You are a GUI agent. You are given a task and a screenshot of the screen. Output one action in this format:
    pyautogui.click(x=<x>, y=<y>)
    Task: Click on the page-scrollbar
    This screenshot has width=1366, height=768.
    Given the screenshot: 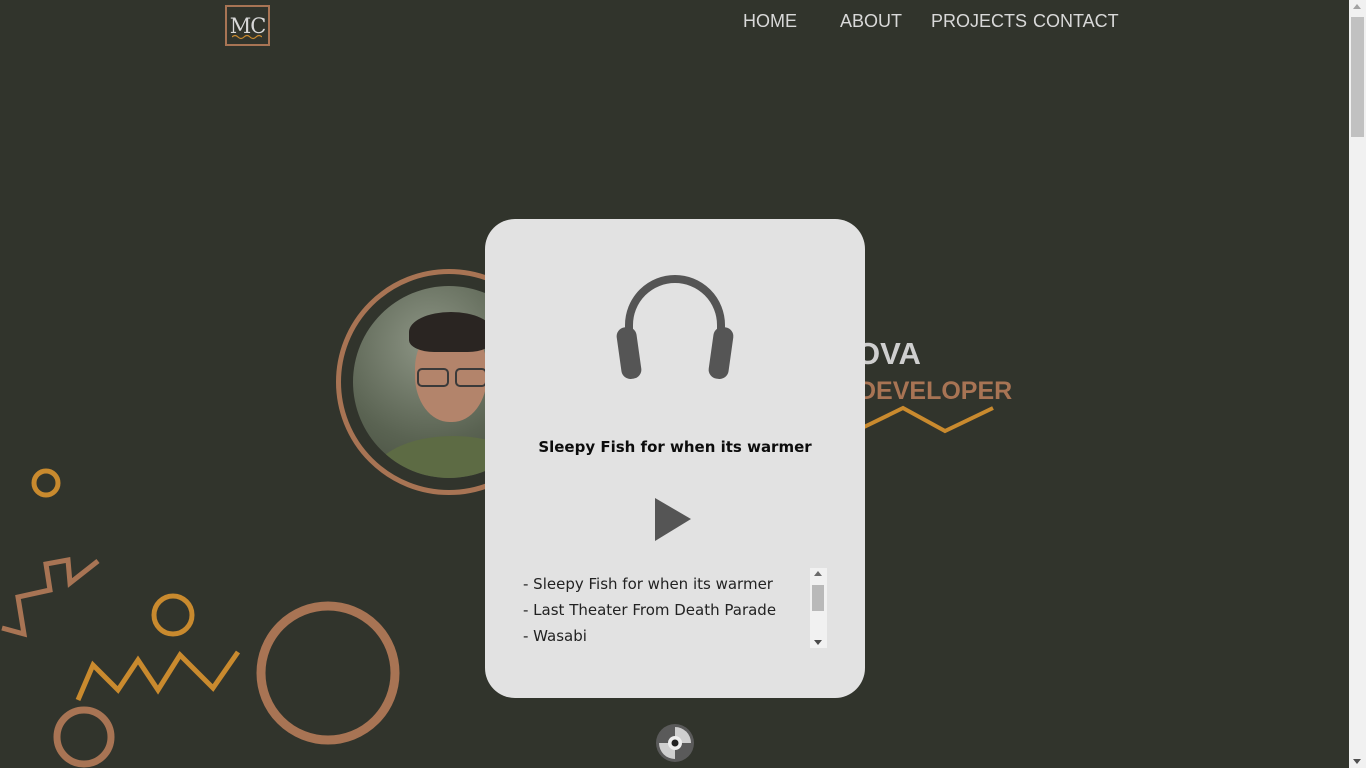 What is the action you would take?
    pyautogui.click(x=1357, y=384)
    